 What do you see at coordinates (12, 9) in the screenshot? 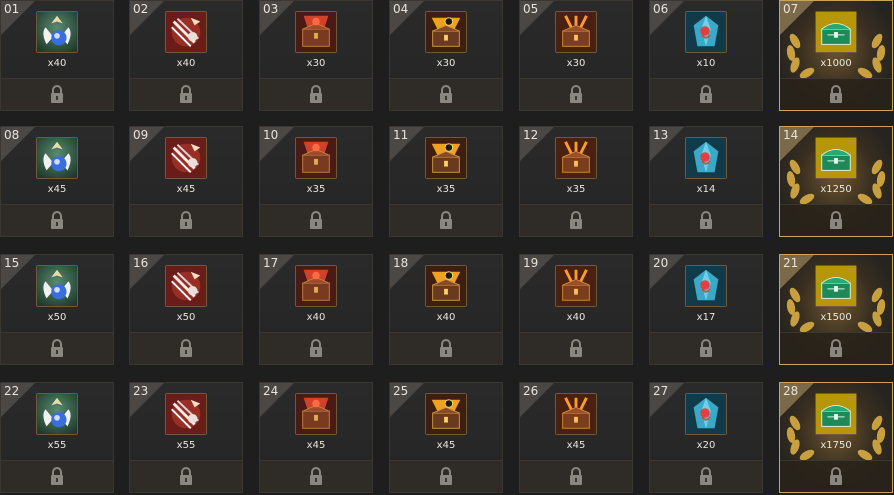
I see `slot-number: 01` at bounding box center [12, 9].